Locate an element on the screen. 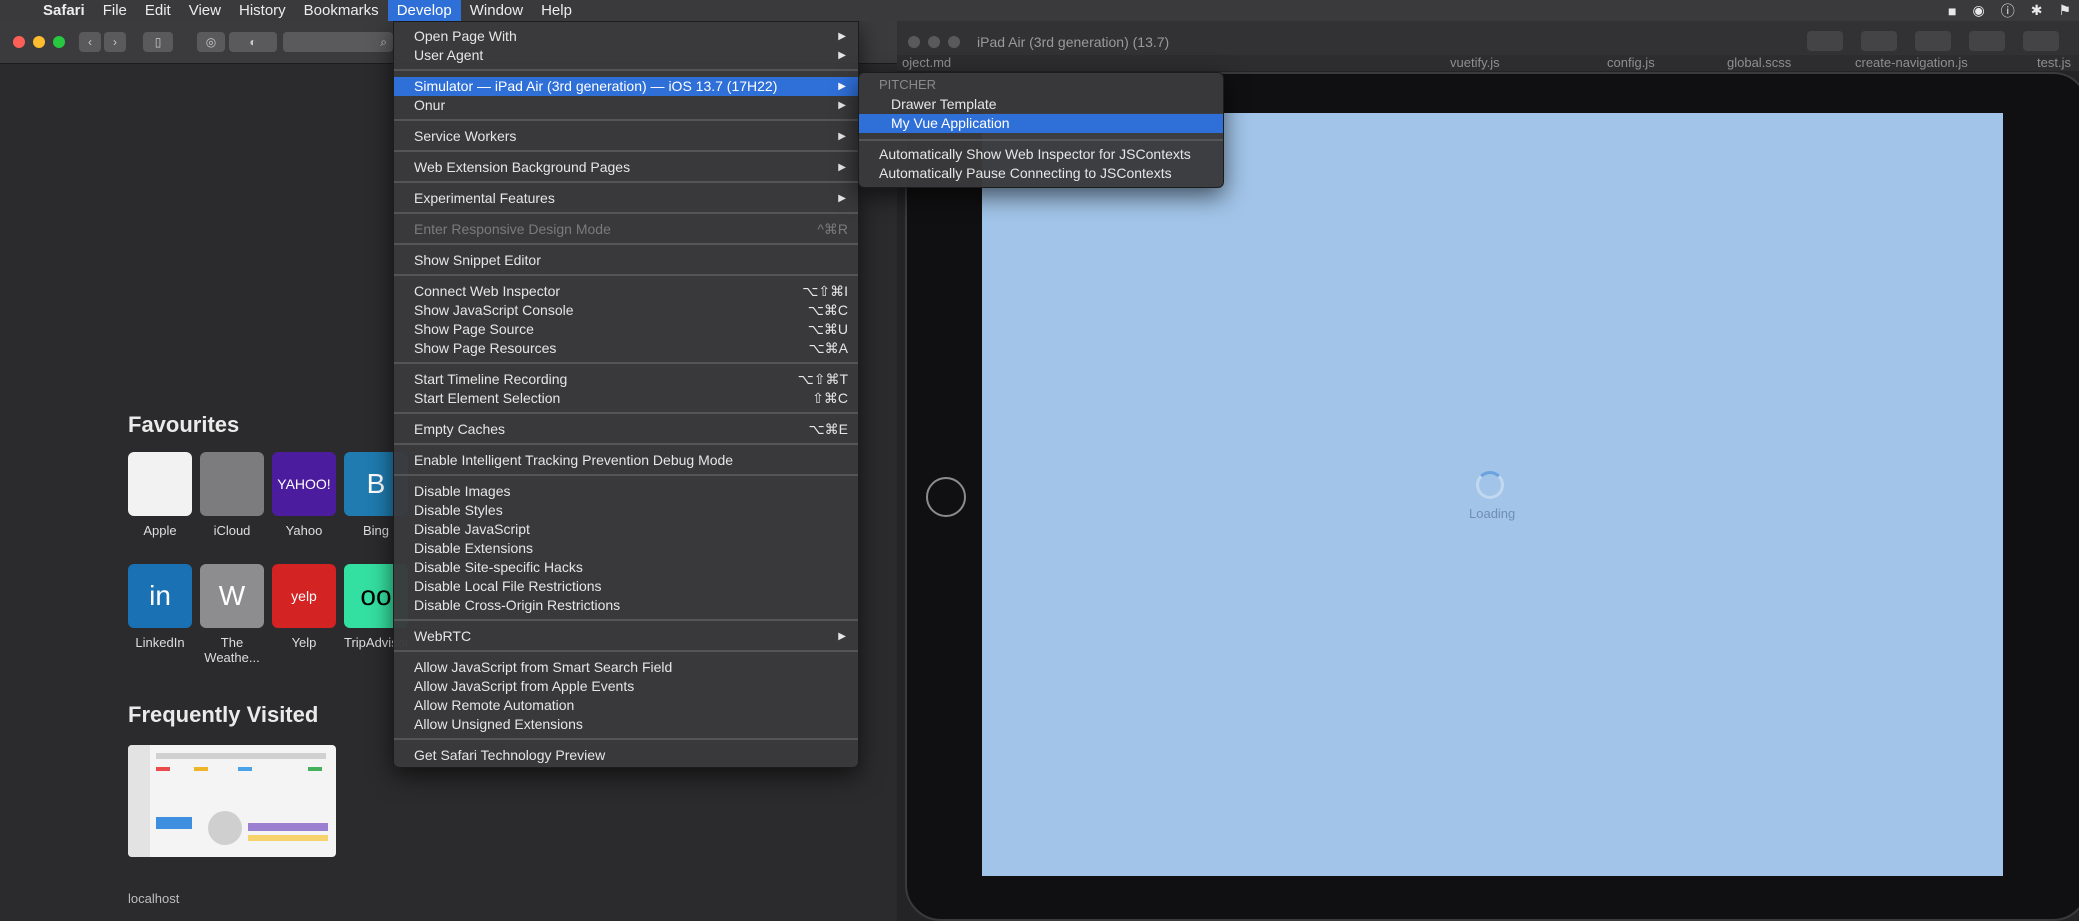  editor-tab: config.js is located at coordinates (1631, 62).